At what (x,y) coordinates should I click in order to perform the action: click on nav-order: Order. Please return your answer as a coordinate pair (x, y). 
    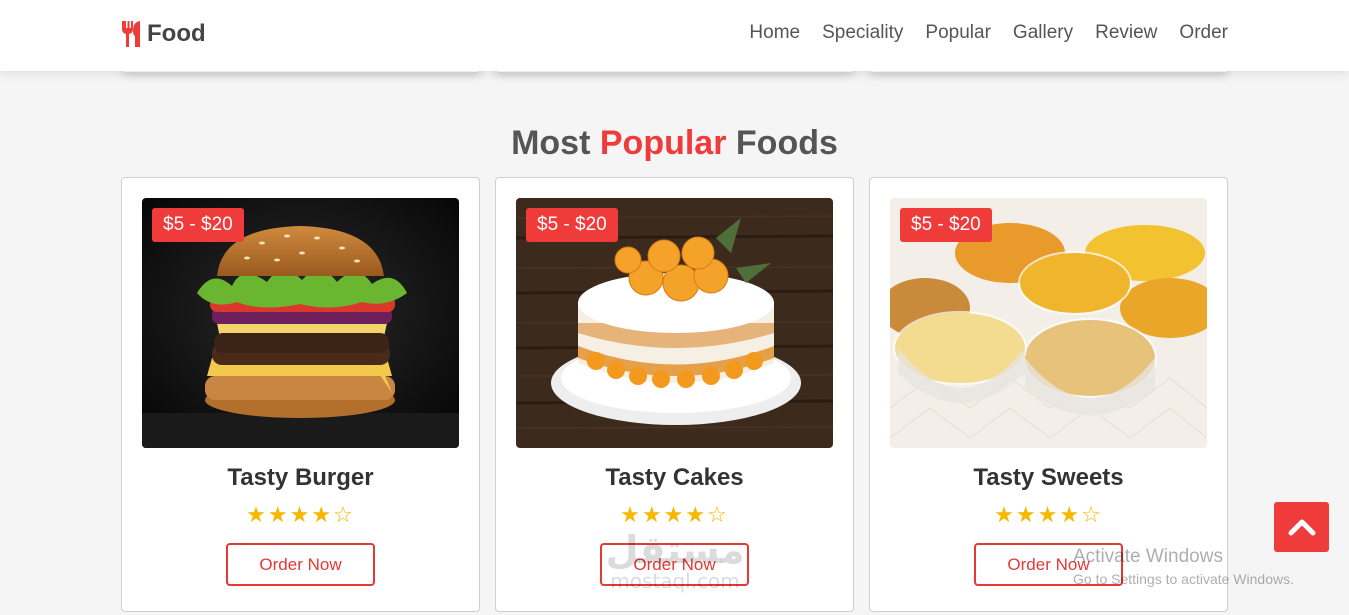
    Looking at the image, I should click on (1203, 33).